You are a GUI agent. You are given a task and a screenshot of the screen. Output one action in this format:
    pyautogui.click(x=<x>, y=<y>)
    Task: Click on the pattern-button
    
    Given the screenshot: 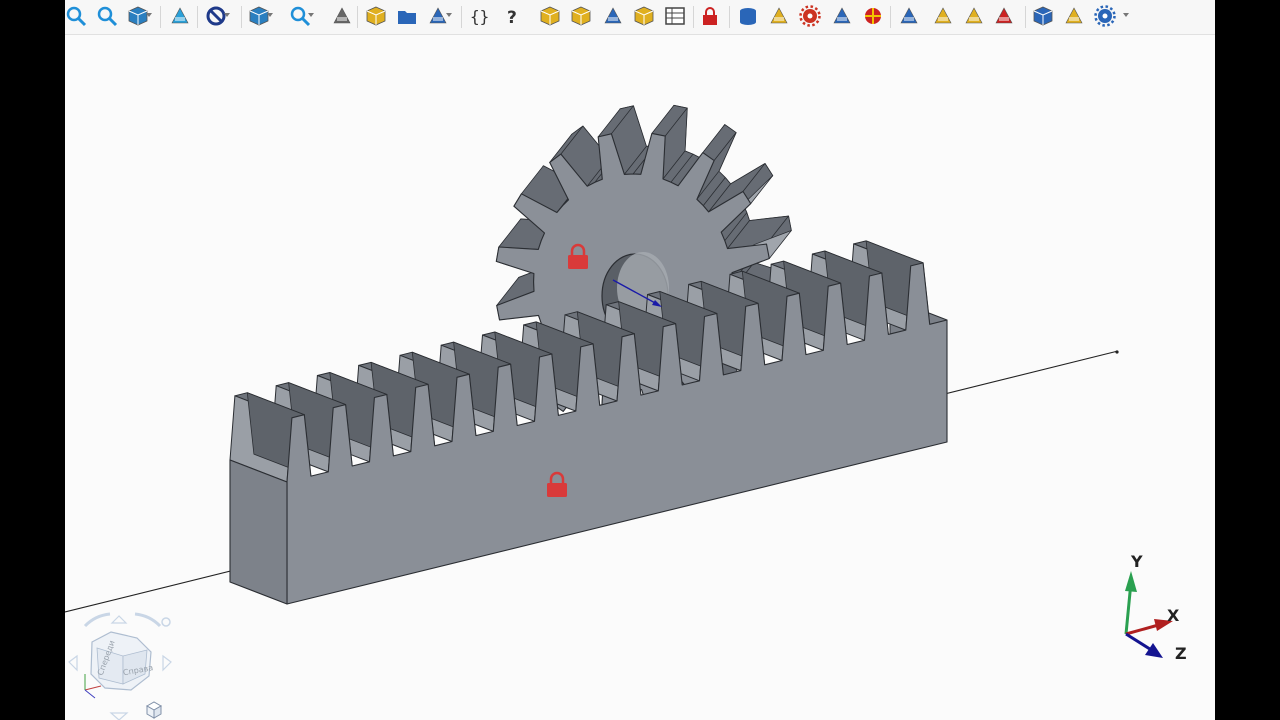 What is the action you would take?
    pyautogui.click(x=842, y=16)
    